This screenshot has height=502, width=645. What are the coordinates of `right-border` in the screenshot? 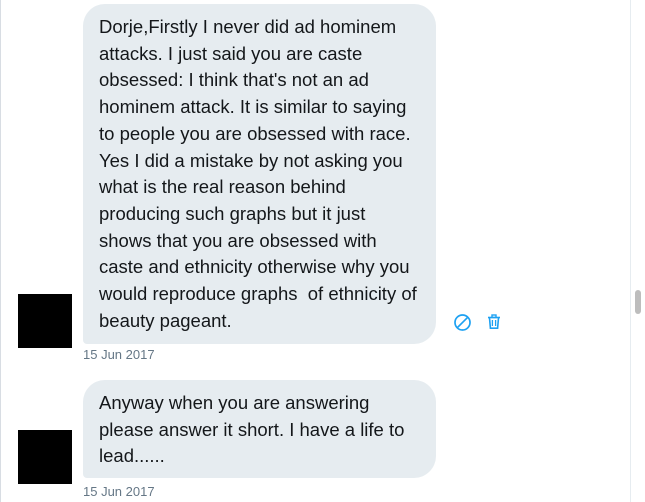 It's located at (630, 251).